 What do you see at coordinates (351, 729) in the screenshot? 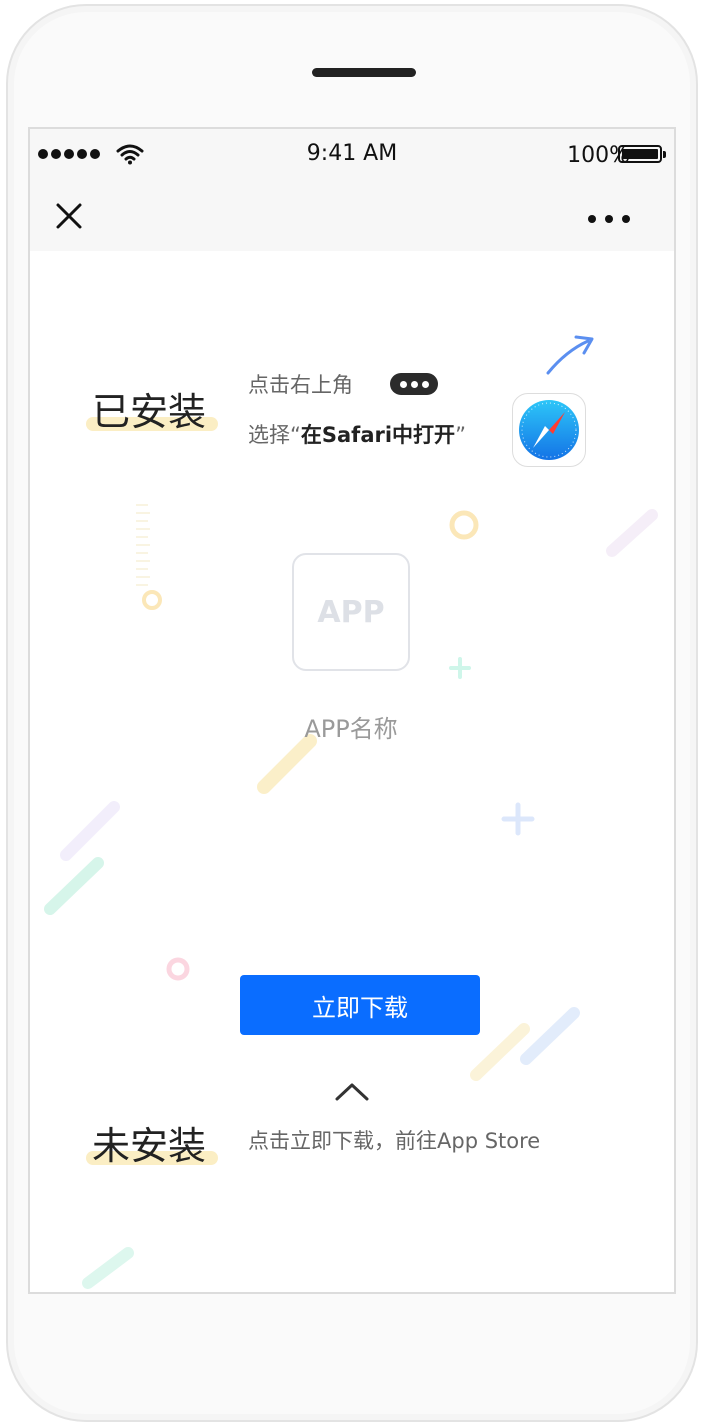
I see `app-name: APP名称` at bounding box center [351, 729].